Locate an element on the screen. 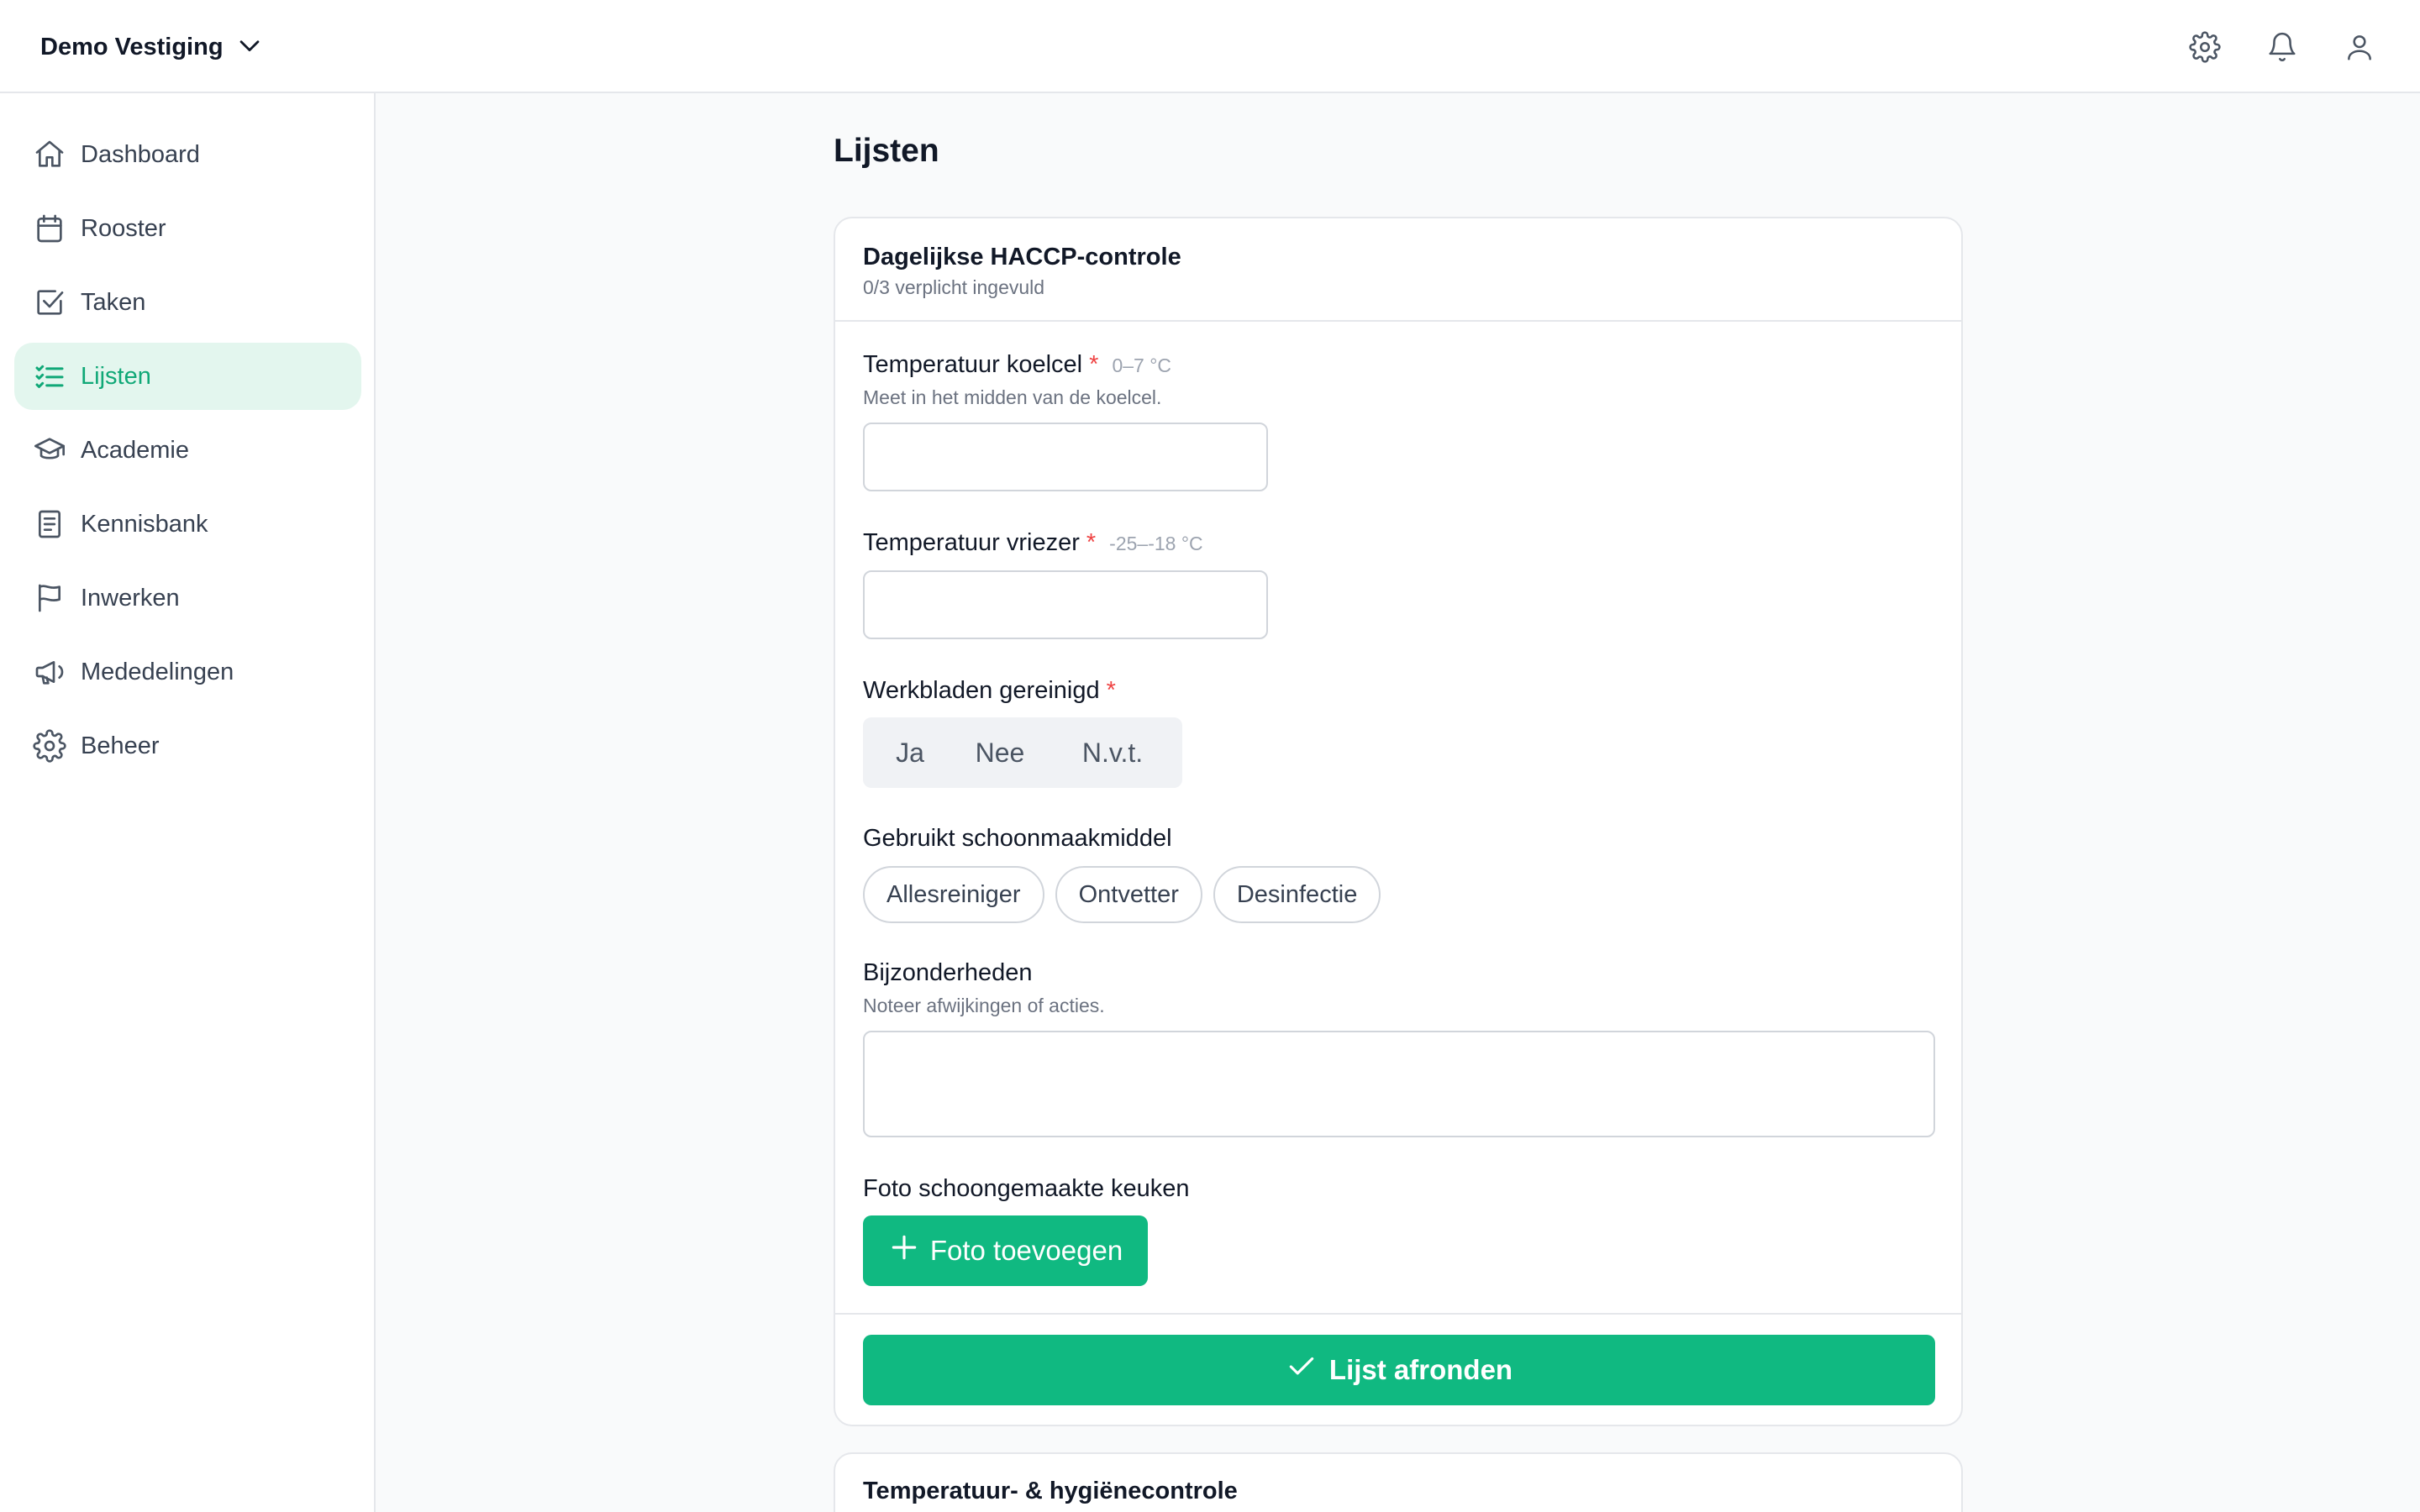 This screenshot has width=2420, height=1512. werkbladen-label: Werkbladen gereinigd * is located at coordinates (990, 691).